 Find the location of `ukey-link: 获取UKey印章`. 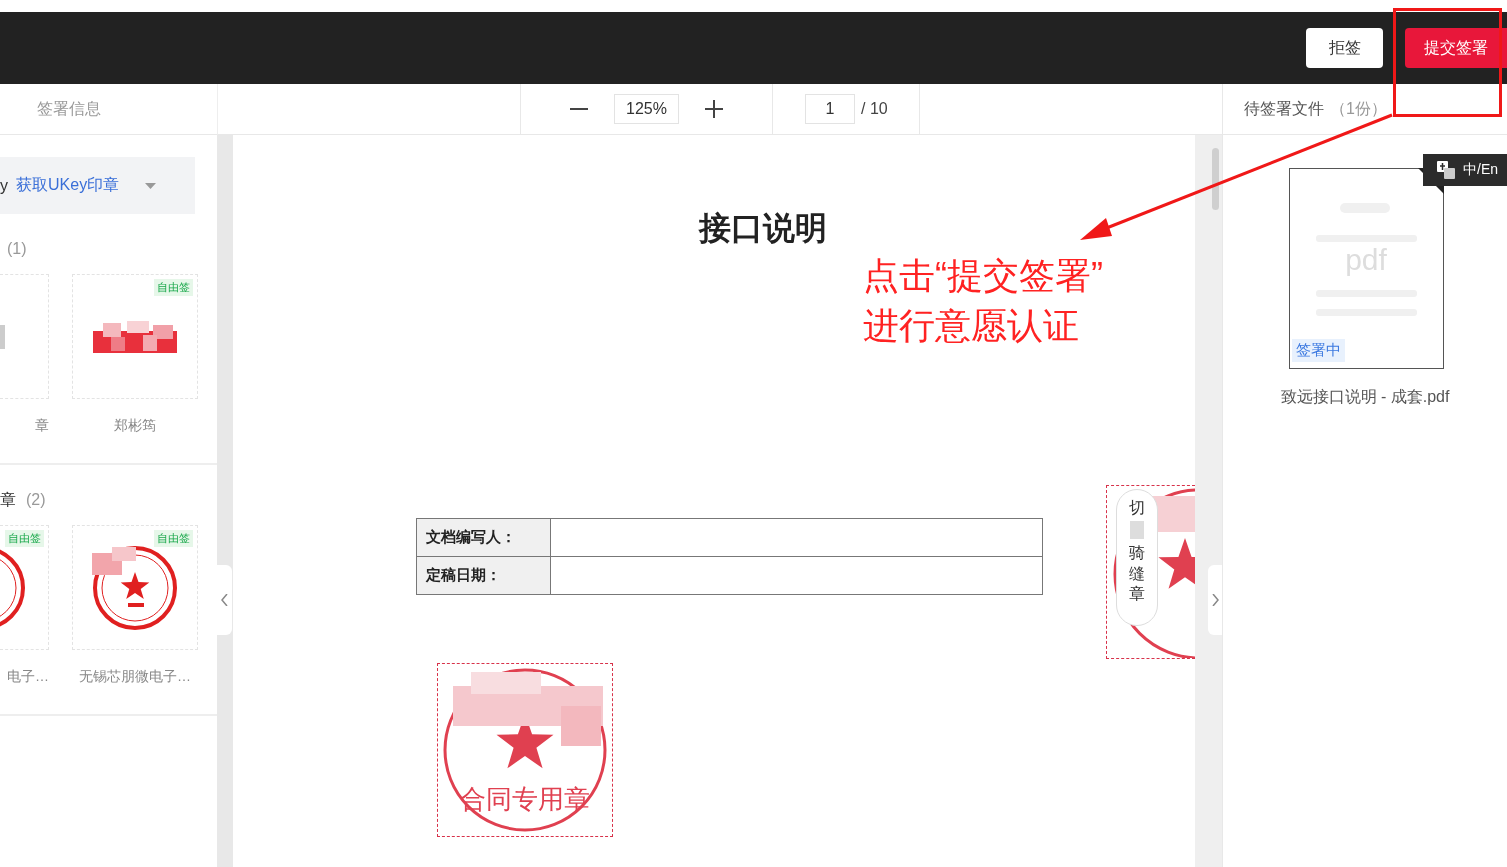

ukey-link: 获取UKey印章 is located at coordinates (68, 185).